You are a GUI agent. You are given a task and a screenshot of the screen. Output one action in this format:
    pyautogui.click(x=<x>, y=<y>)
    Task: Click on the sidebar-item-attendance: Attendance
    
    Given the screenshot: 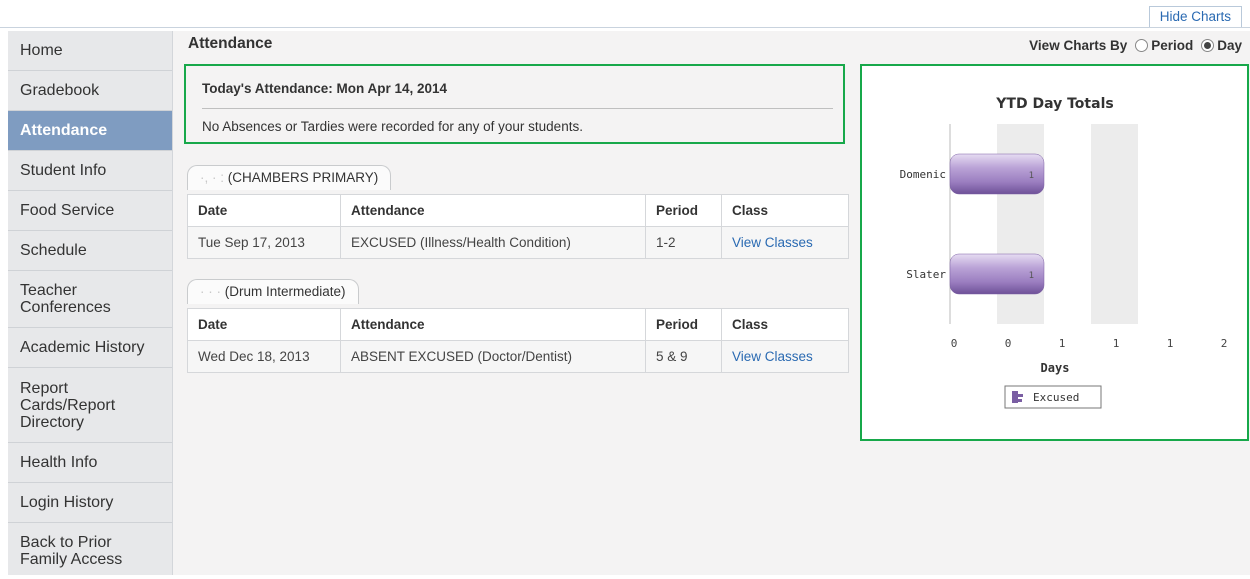 What is the action you would take?
    pyautogui.click(x=90, y=131)
    